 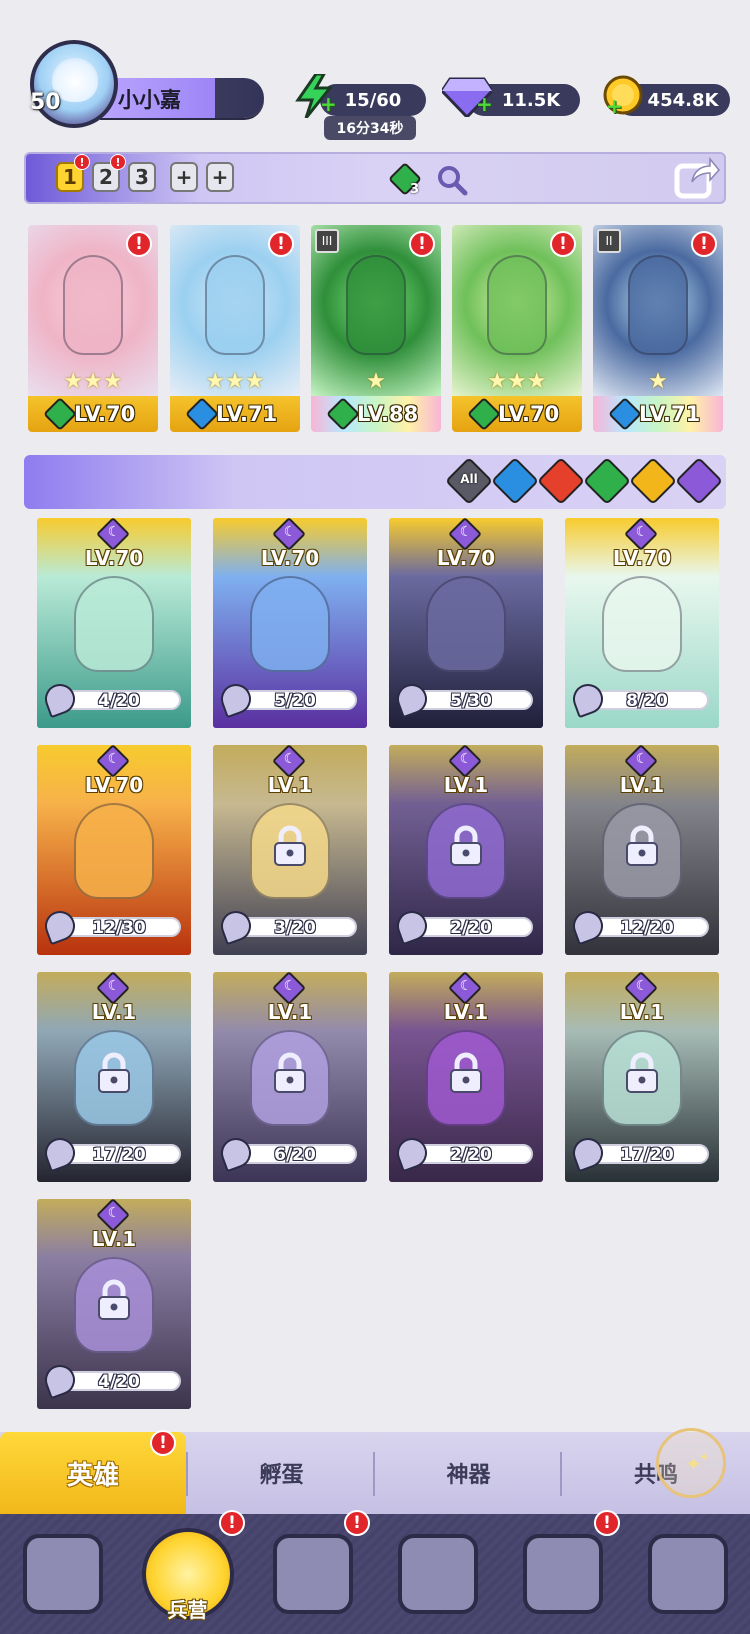 What do you see at coordinates (437, 1574) in the screenshot?
I see `nav-castle` at bounding box center [437, 1574].